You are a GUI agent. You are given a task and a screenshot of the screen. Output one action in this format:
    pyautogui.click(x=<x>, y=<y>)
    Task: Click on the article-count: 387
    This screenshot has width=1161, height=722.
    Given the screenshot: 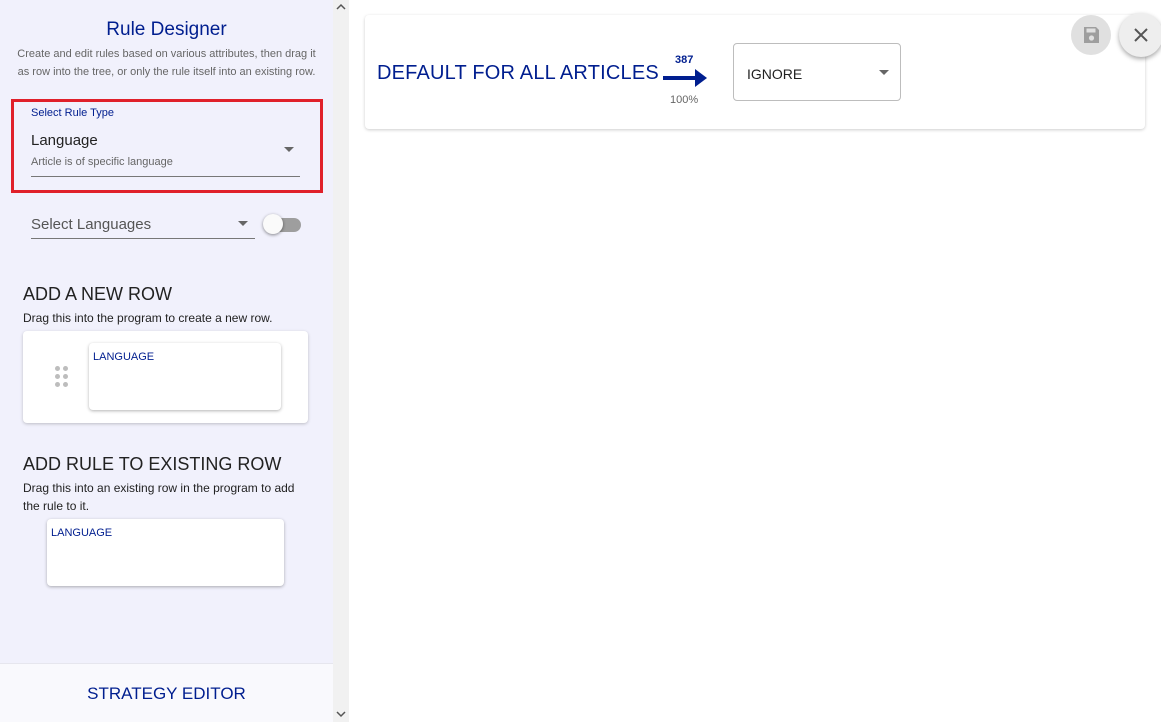 What is the action you would take?
    pyautogui.click(x=684, y=60)
    